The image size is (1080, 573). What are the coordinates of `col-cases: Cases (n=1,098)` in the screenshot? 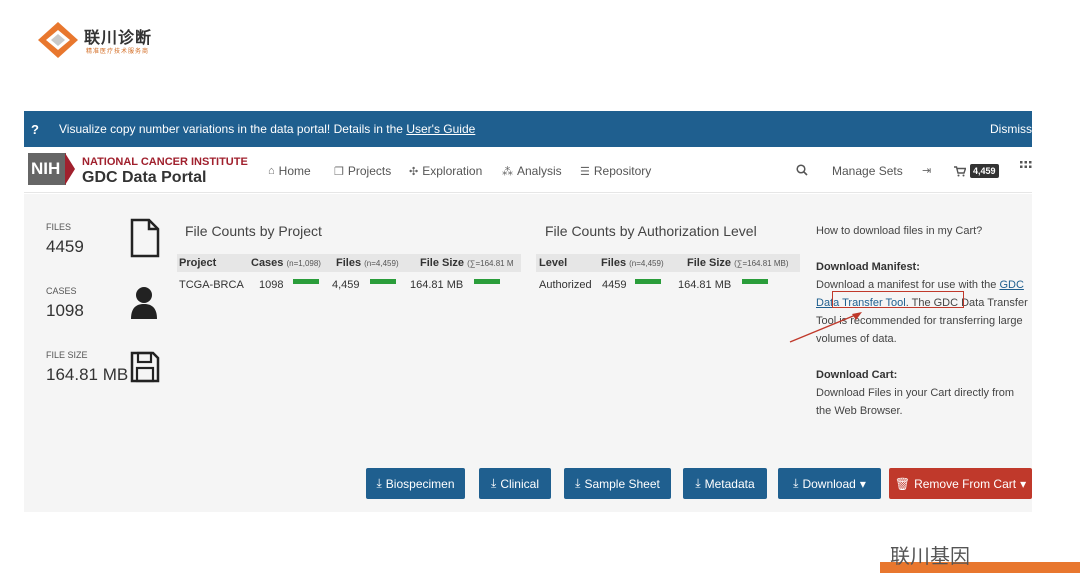 It's located at (286, 263).